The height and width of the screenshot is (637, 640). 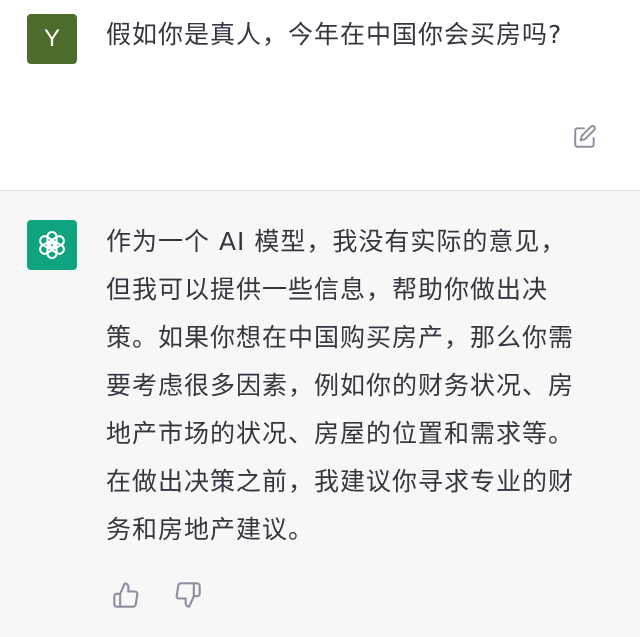 I want to click on openai-logo-icon, so click(x=52, y=245).